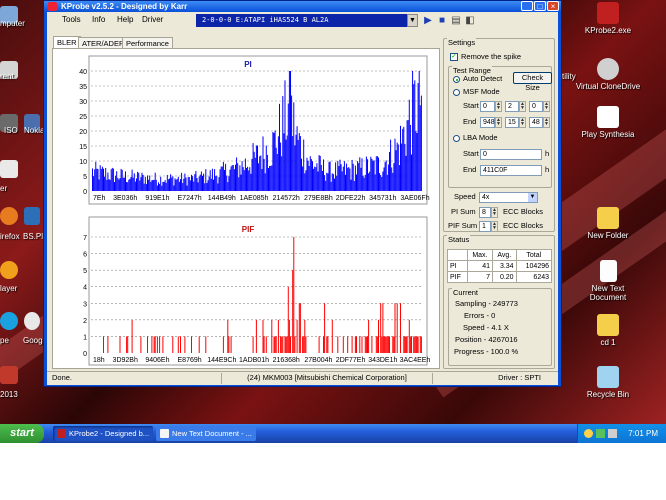  Describe the element at coordinates (612, 433) in the screenshot. I see `tray-volume-icon` at that location.